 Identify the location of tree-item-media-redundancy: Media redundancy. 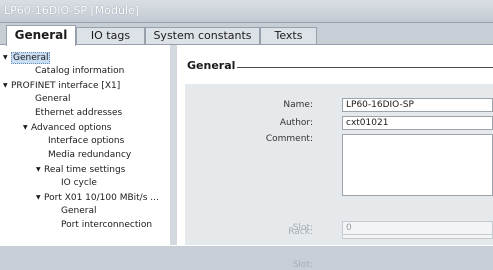
(89, 155).